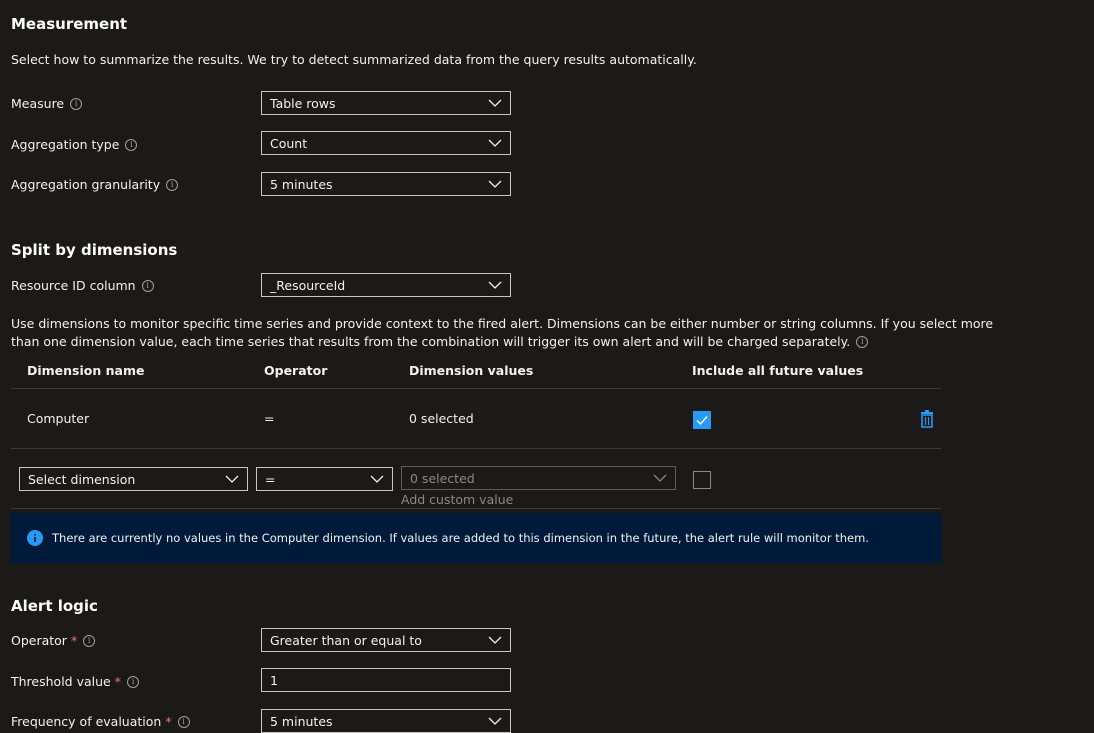  I want to click on measurement-heading: Measurement, so click(69, 24).